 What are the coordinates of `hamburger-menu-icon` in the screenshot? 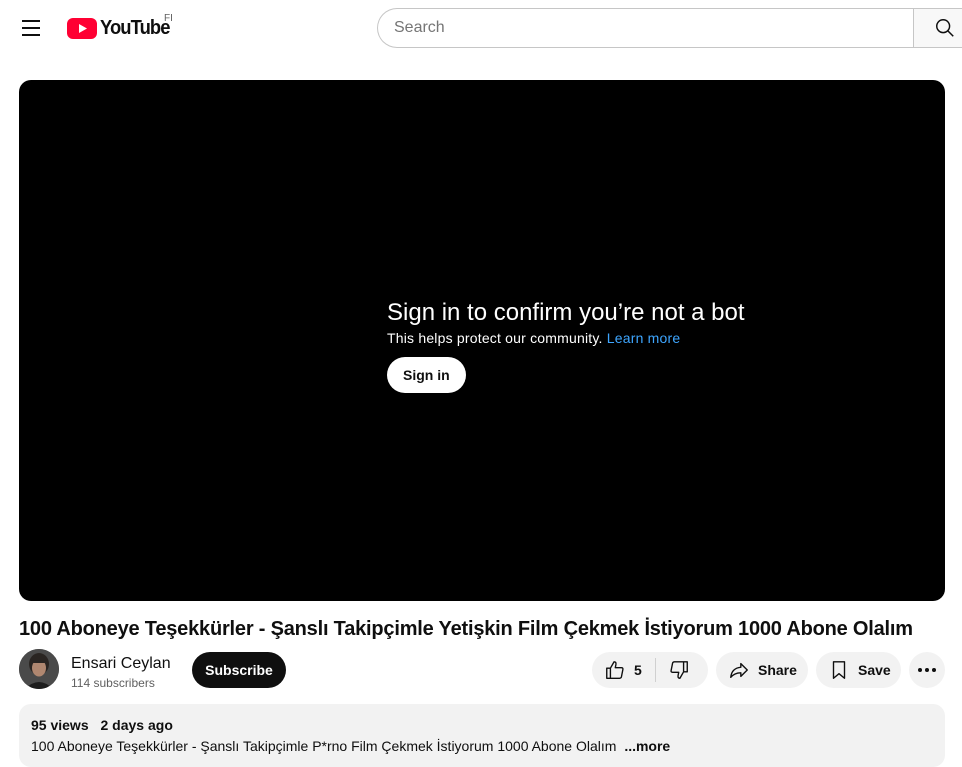 It's located at (31, 28).